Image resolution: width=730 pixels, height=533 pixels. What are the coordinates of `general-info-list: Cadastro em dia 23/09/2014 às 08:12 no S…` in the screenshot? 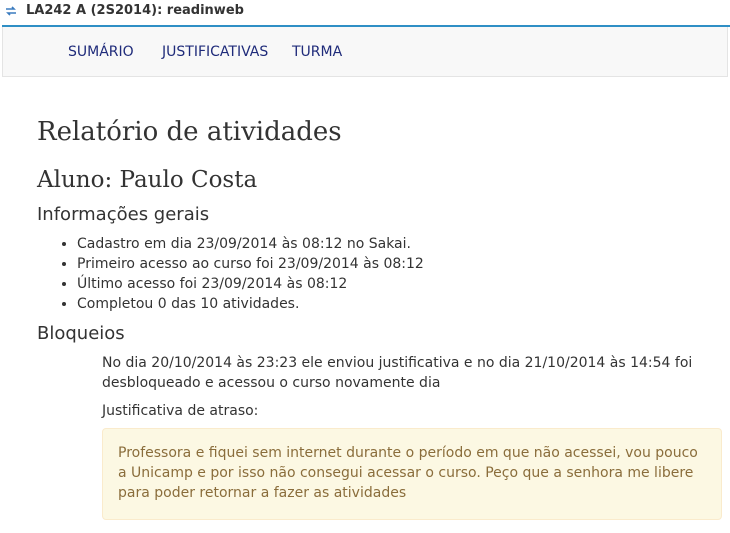 It's located at (240, 274).